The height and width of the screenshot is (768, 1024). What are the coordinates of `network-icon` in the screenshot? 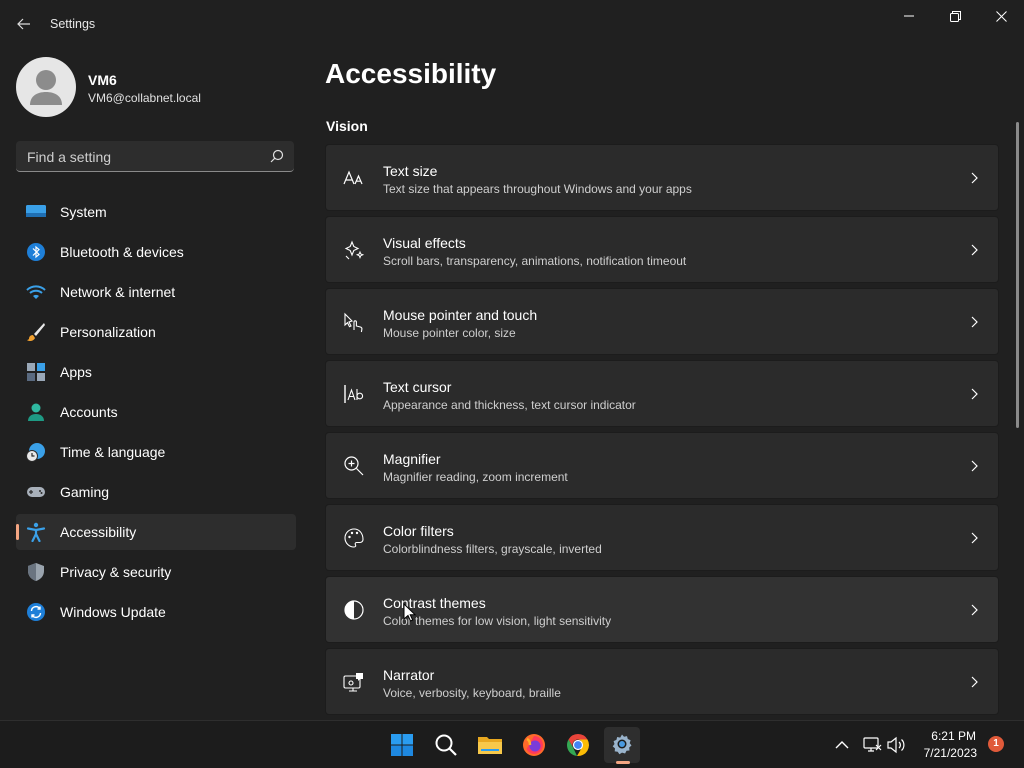 It's located at (872, 745).